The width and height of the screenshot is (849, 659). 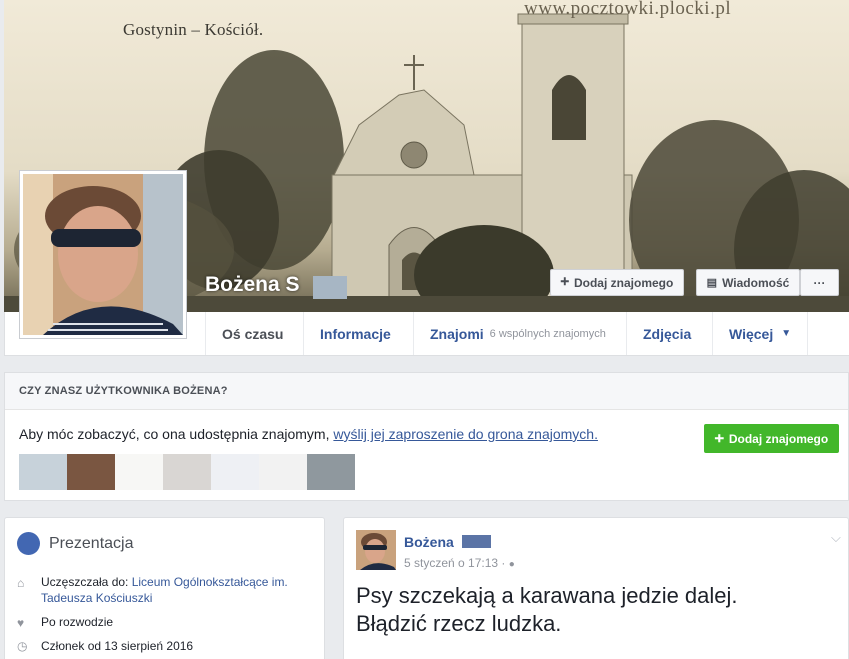 What do you see at coordinates (22, 646) in the screenshot?
I see `clock-icon: ◷` at bounding box center [22, 646].